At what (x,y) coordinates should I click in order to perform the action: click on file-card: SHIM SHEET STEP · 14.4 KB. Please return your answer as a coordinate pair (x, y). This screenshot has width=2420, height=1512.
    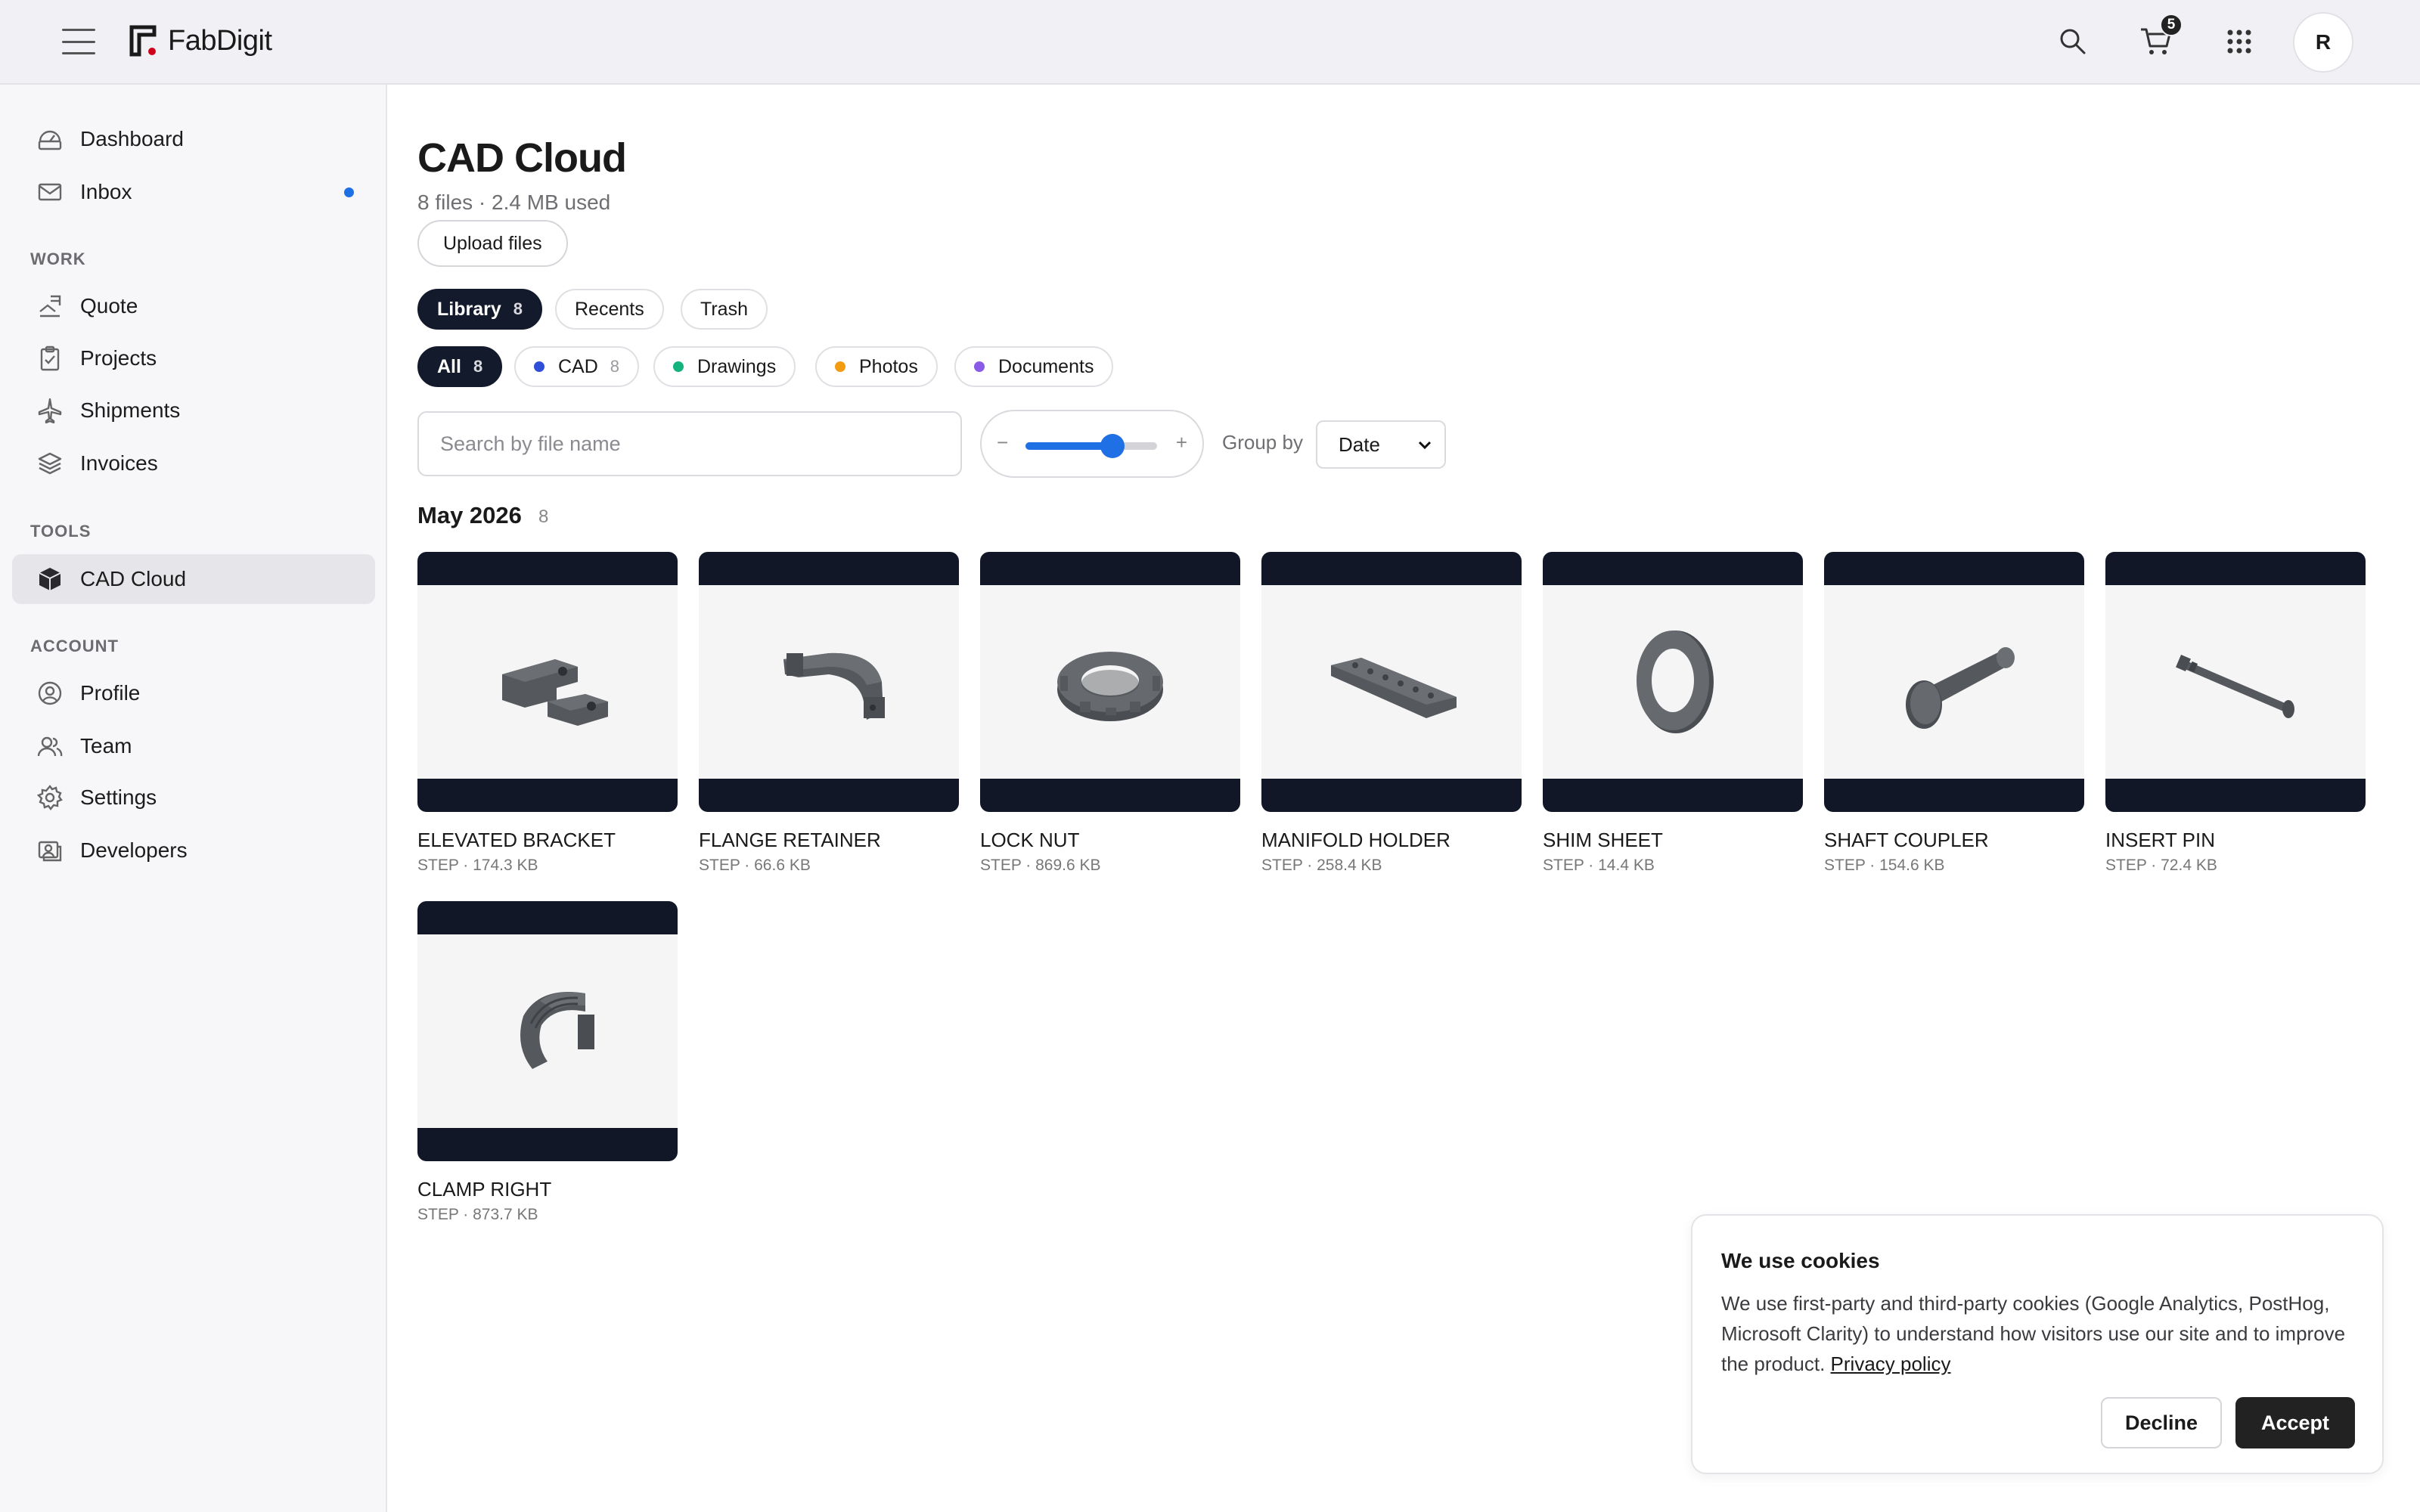
    Looking at the image, I should click on (1673, 713).